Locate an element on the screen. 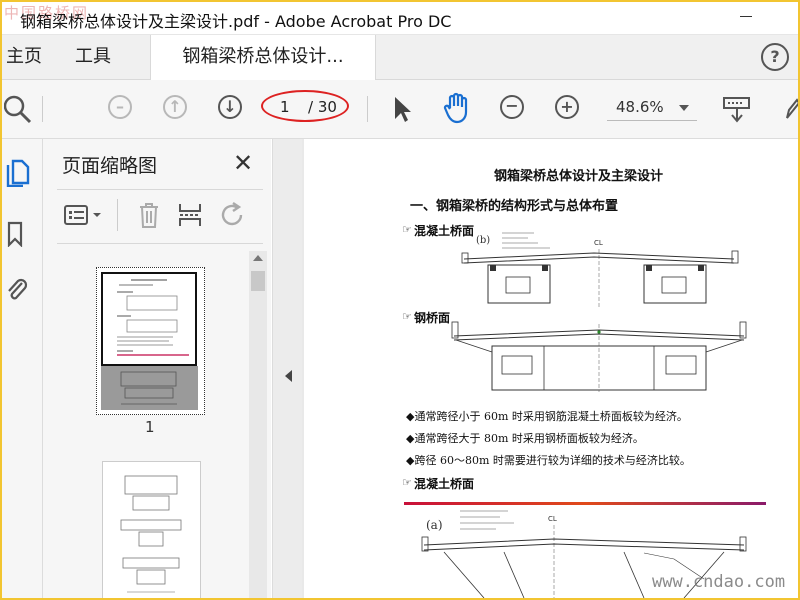 This screenshot has height=600, width=800. concrete-deck-drawing: (b) CL is located at coordinates (600, 269).